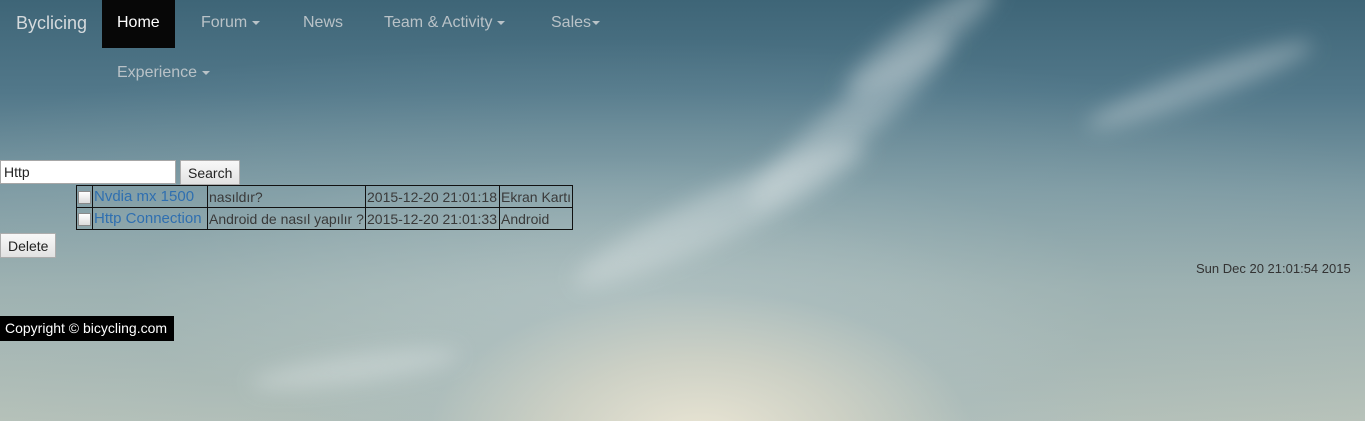  What do you see at coordinates (224, 22) in the screenshot?
I see `nav-forum-label: Forum` at bounding box center [224, 22].